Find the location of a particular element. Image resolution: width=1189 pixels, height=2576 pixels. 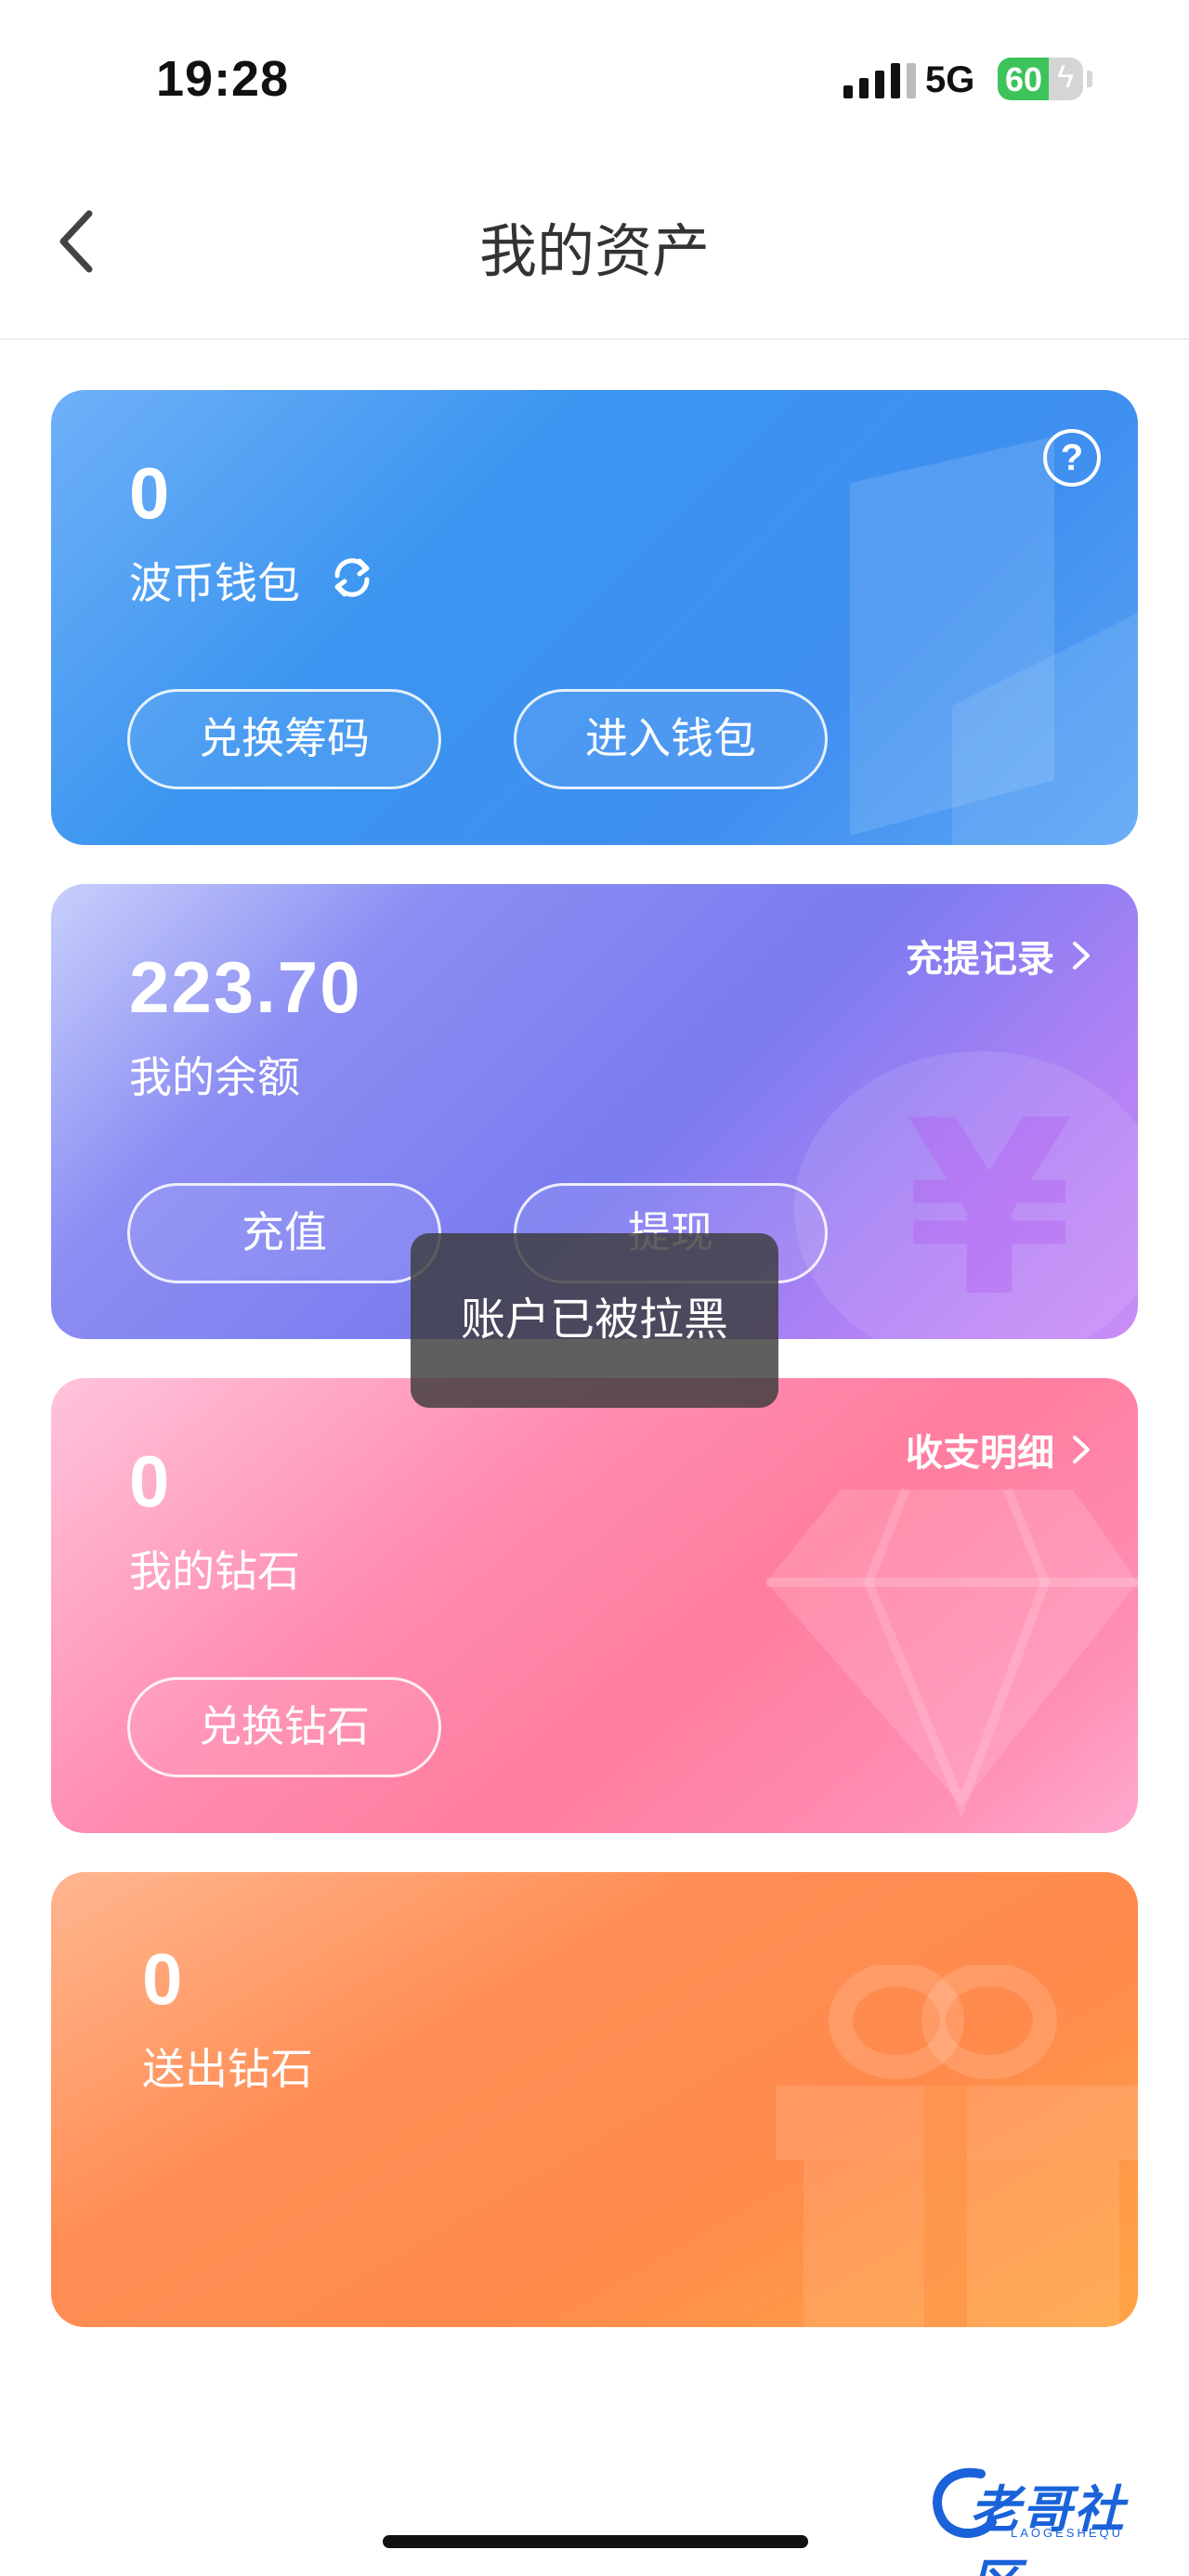

diamonds-label: 我的钻石 is located at coordinates (215, 1571).